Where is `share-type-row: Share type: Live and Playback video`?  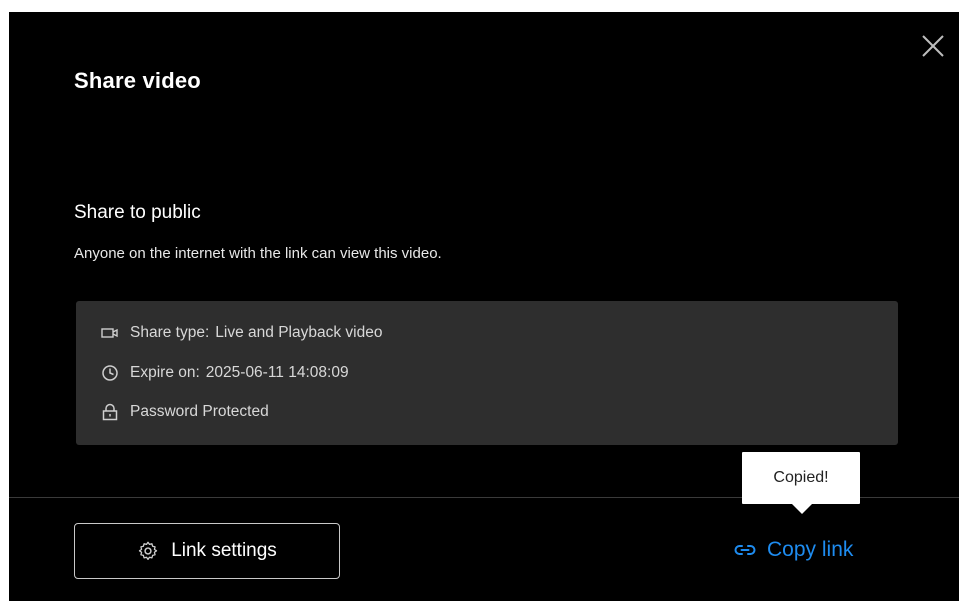
share-type-row: Share type: Live and Playback video is located at coordinates (241, 333).